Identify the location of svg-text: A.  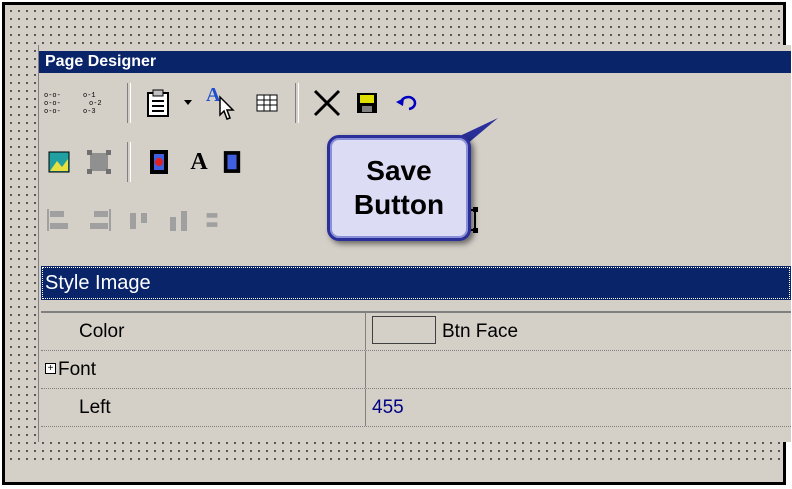
(213, 95).